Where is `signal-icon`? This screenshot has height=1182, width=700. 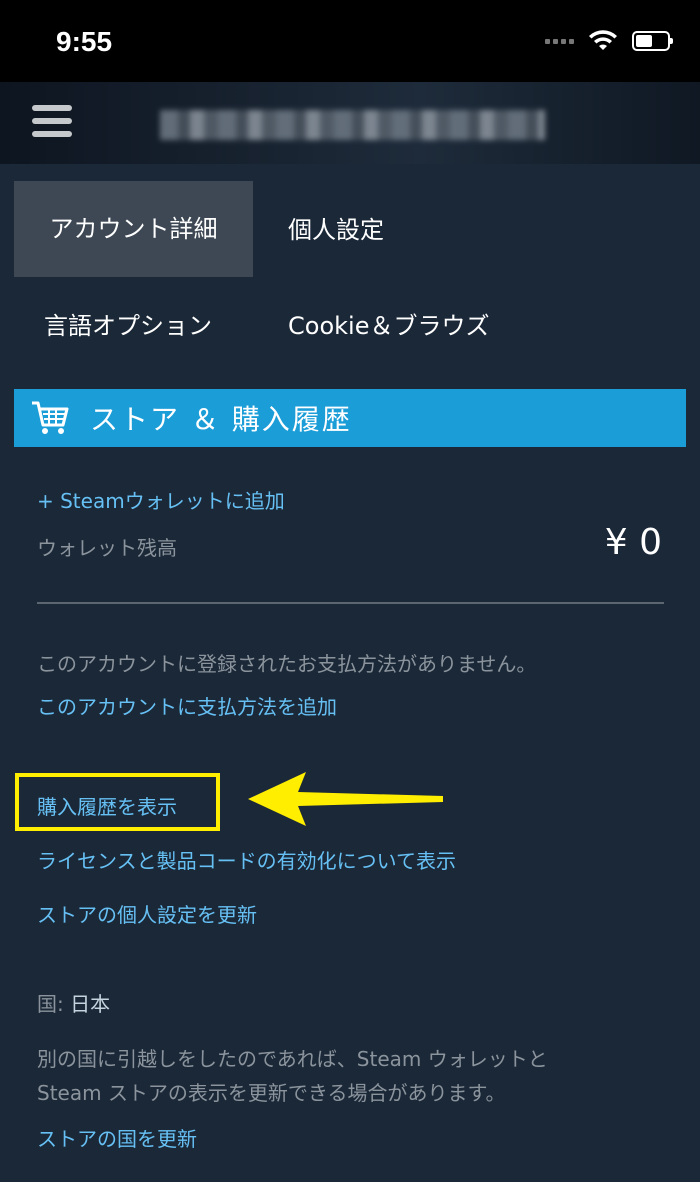 signal-icon is located at coordinates (559, 41).